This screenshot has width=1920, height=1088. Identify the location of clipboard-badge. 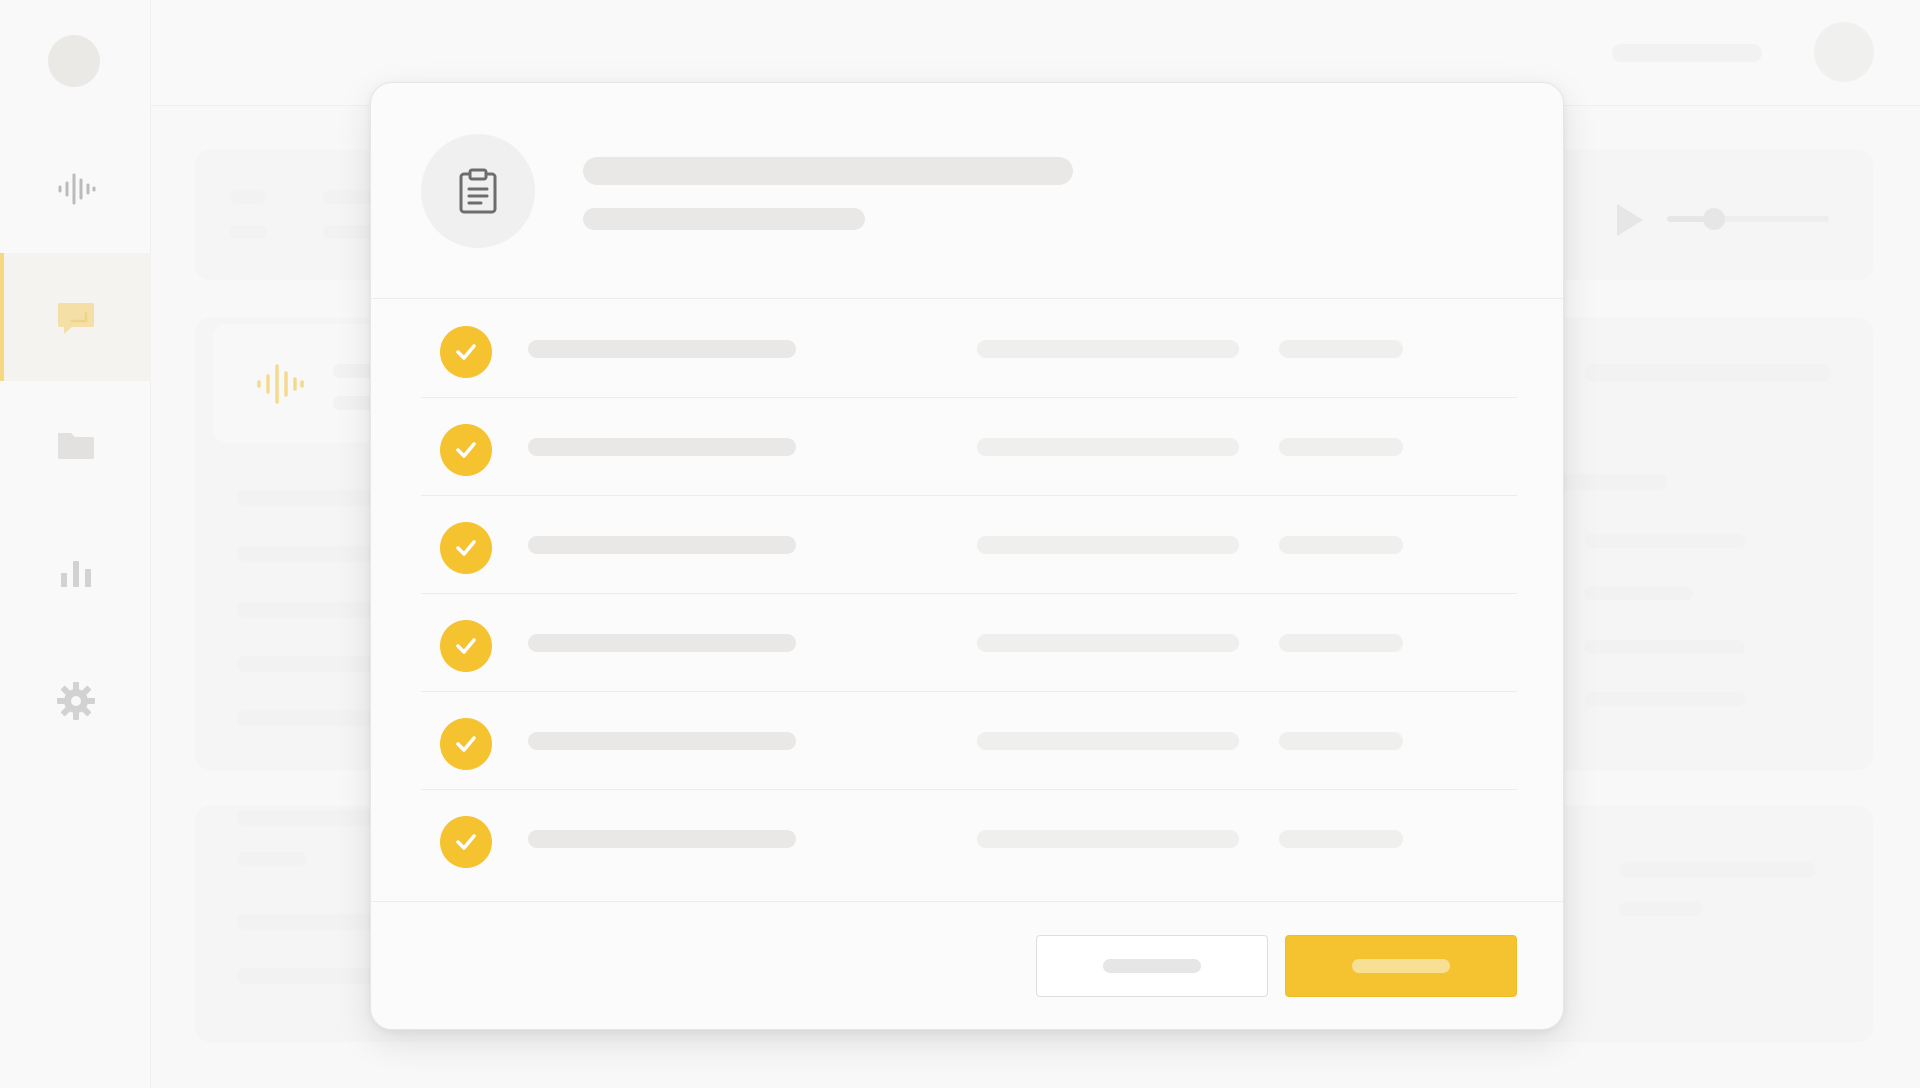
(478, 191).